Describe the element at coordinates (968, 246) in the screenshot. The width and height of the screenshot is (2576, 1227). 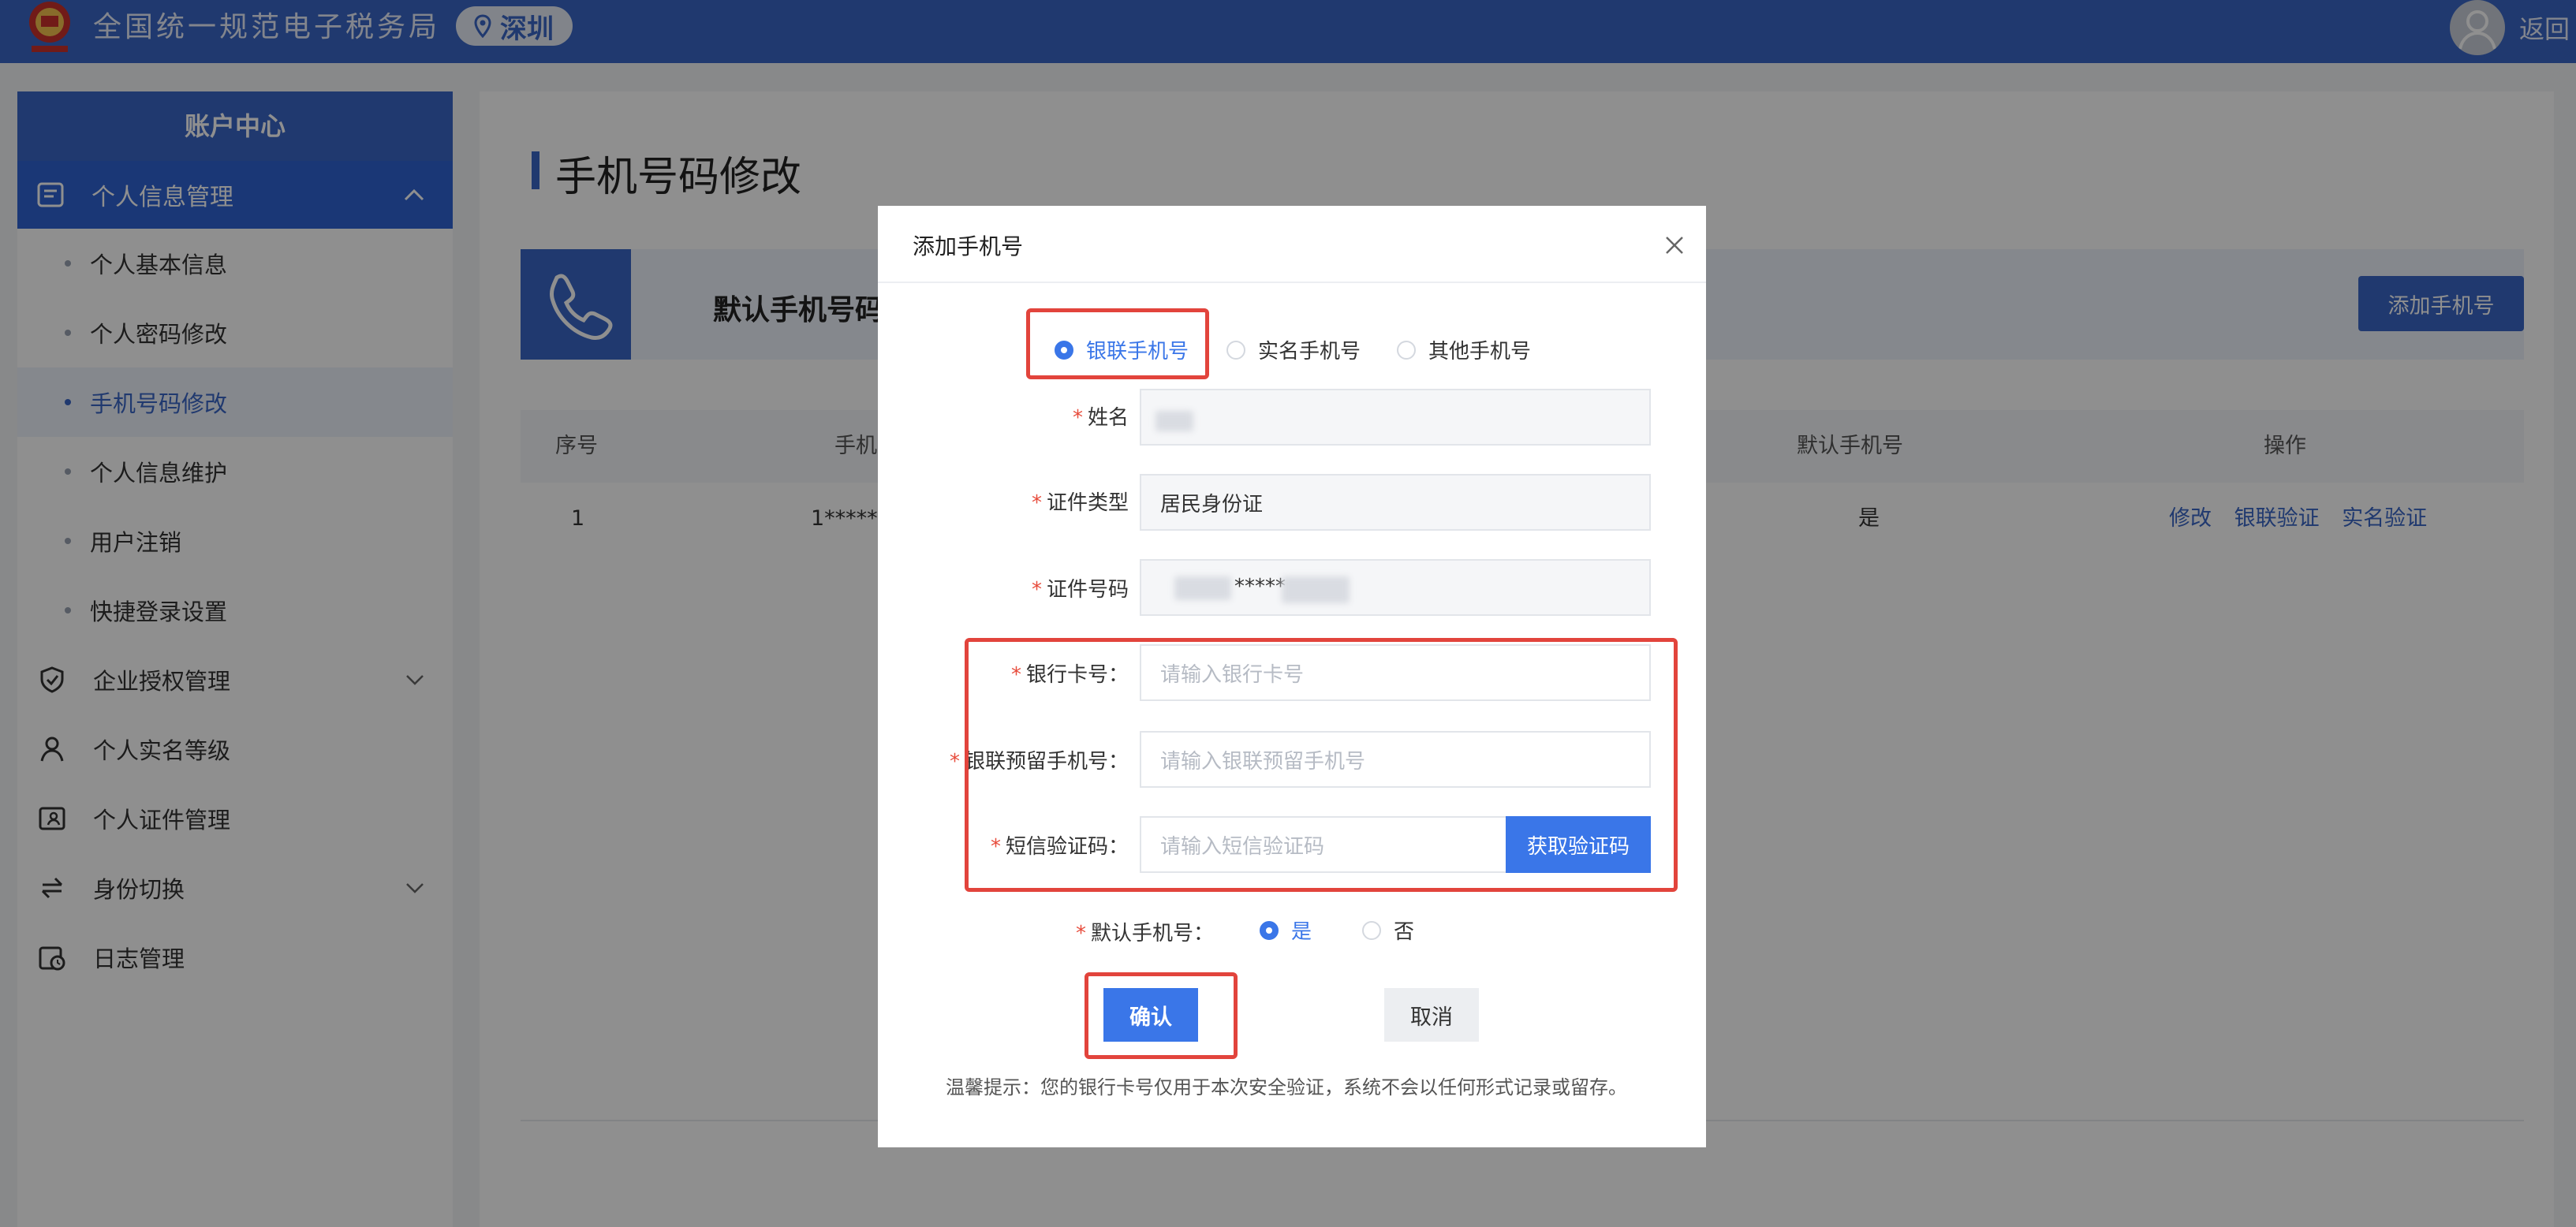
I see `dialog-title: 添加手机号` at that location.